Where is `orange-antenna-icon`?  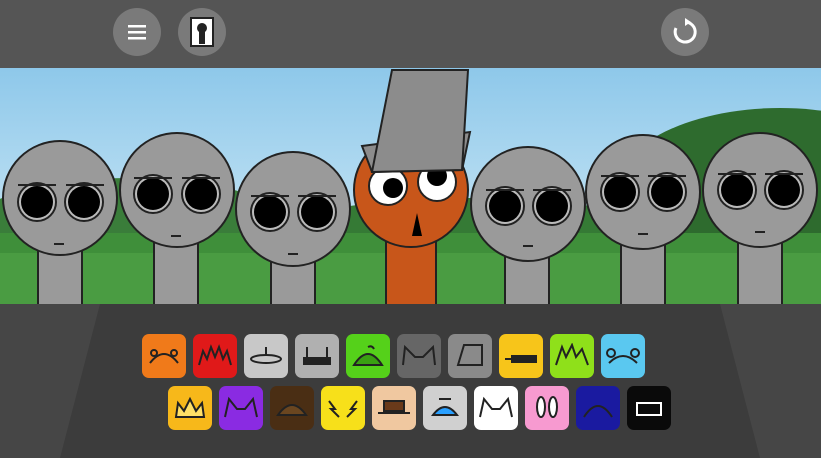 orange-antenna-icon is located at coordinates (164, 356).